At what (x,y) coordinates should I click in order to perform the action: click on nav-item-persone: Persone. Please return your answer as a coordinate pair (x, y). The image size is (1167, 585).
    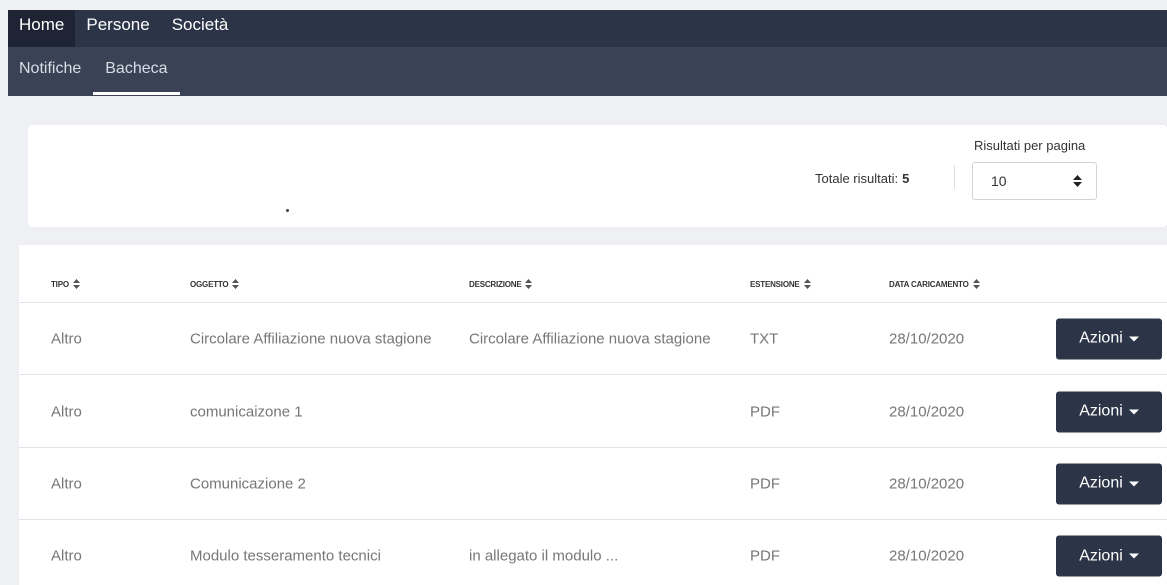
    Looking at the image, I should click on (117, 28).